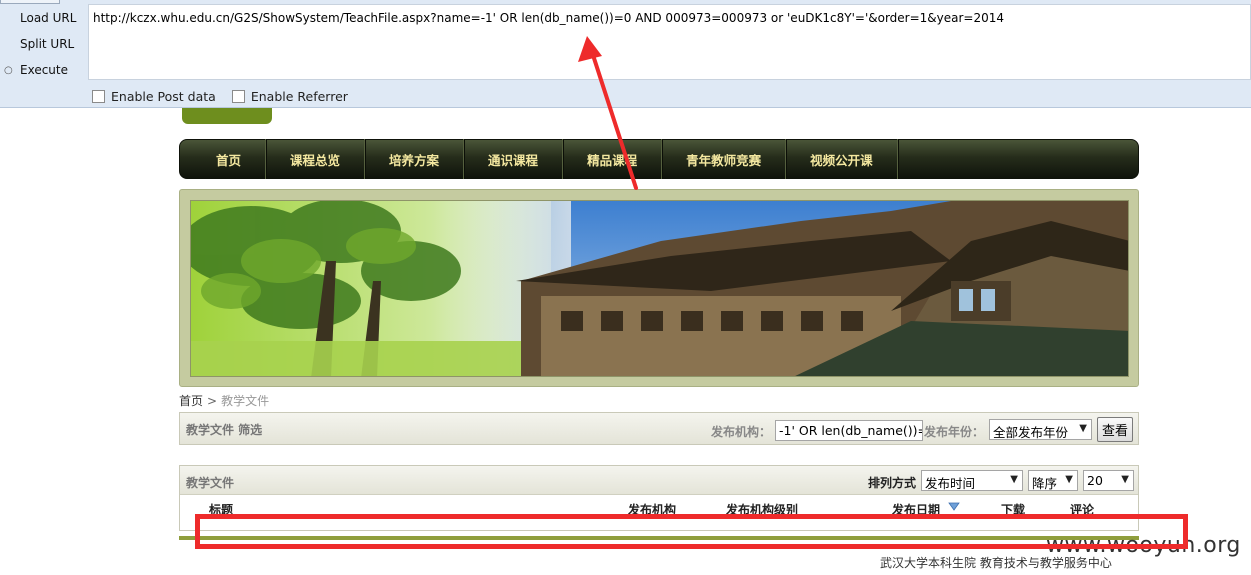 Image resolution: width=1251 pixels, height=575 pixels. What do you see at coordinates (415, 159) in the screenshot?
I see `nav-item-training-plan: 培养方案` at bounding box center [415, 159].